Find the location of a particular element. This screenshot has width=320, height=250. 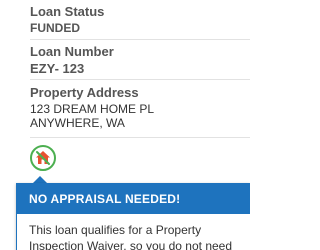

no-appraisal-house-icon is located at coordinates (43, 158).